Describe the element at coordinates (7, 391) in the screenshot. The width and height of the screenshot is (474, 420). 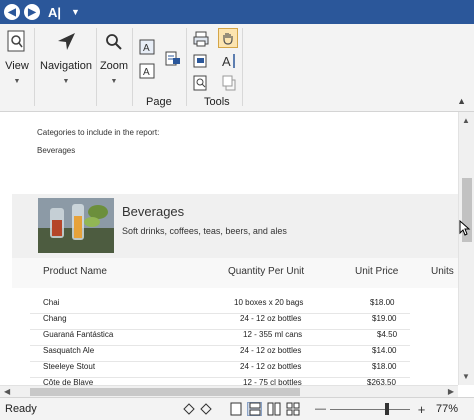
I see `scroll-left-icon: ◀` at that location.